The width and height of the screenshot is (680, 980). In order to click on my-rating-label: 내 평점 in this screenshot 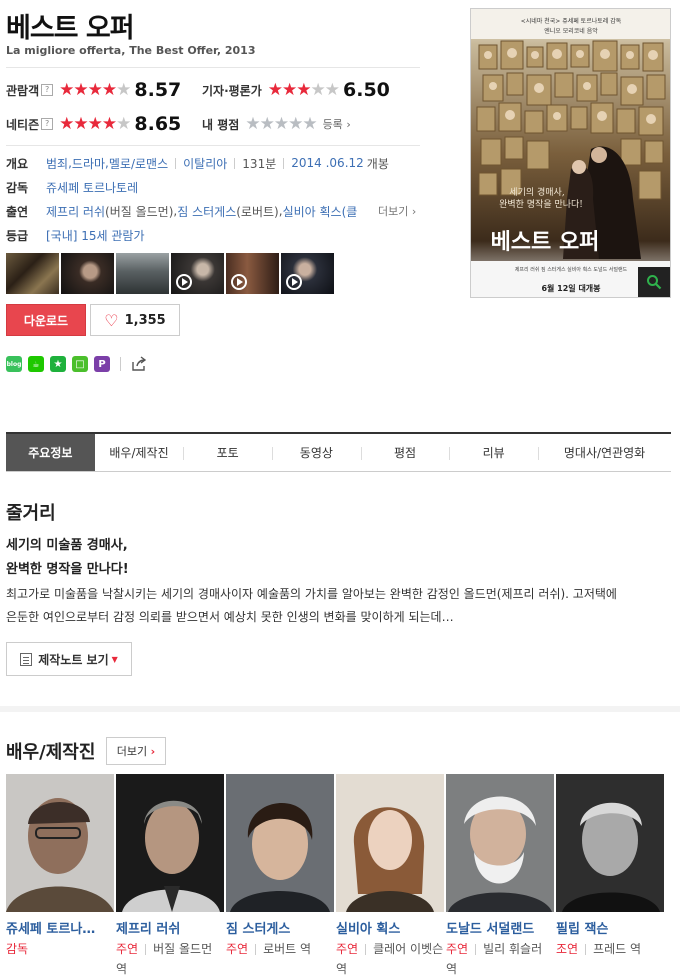, I will do `click(221, 124)`.